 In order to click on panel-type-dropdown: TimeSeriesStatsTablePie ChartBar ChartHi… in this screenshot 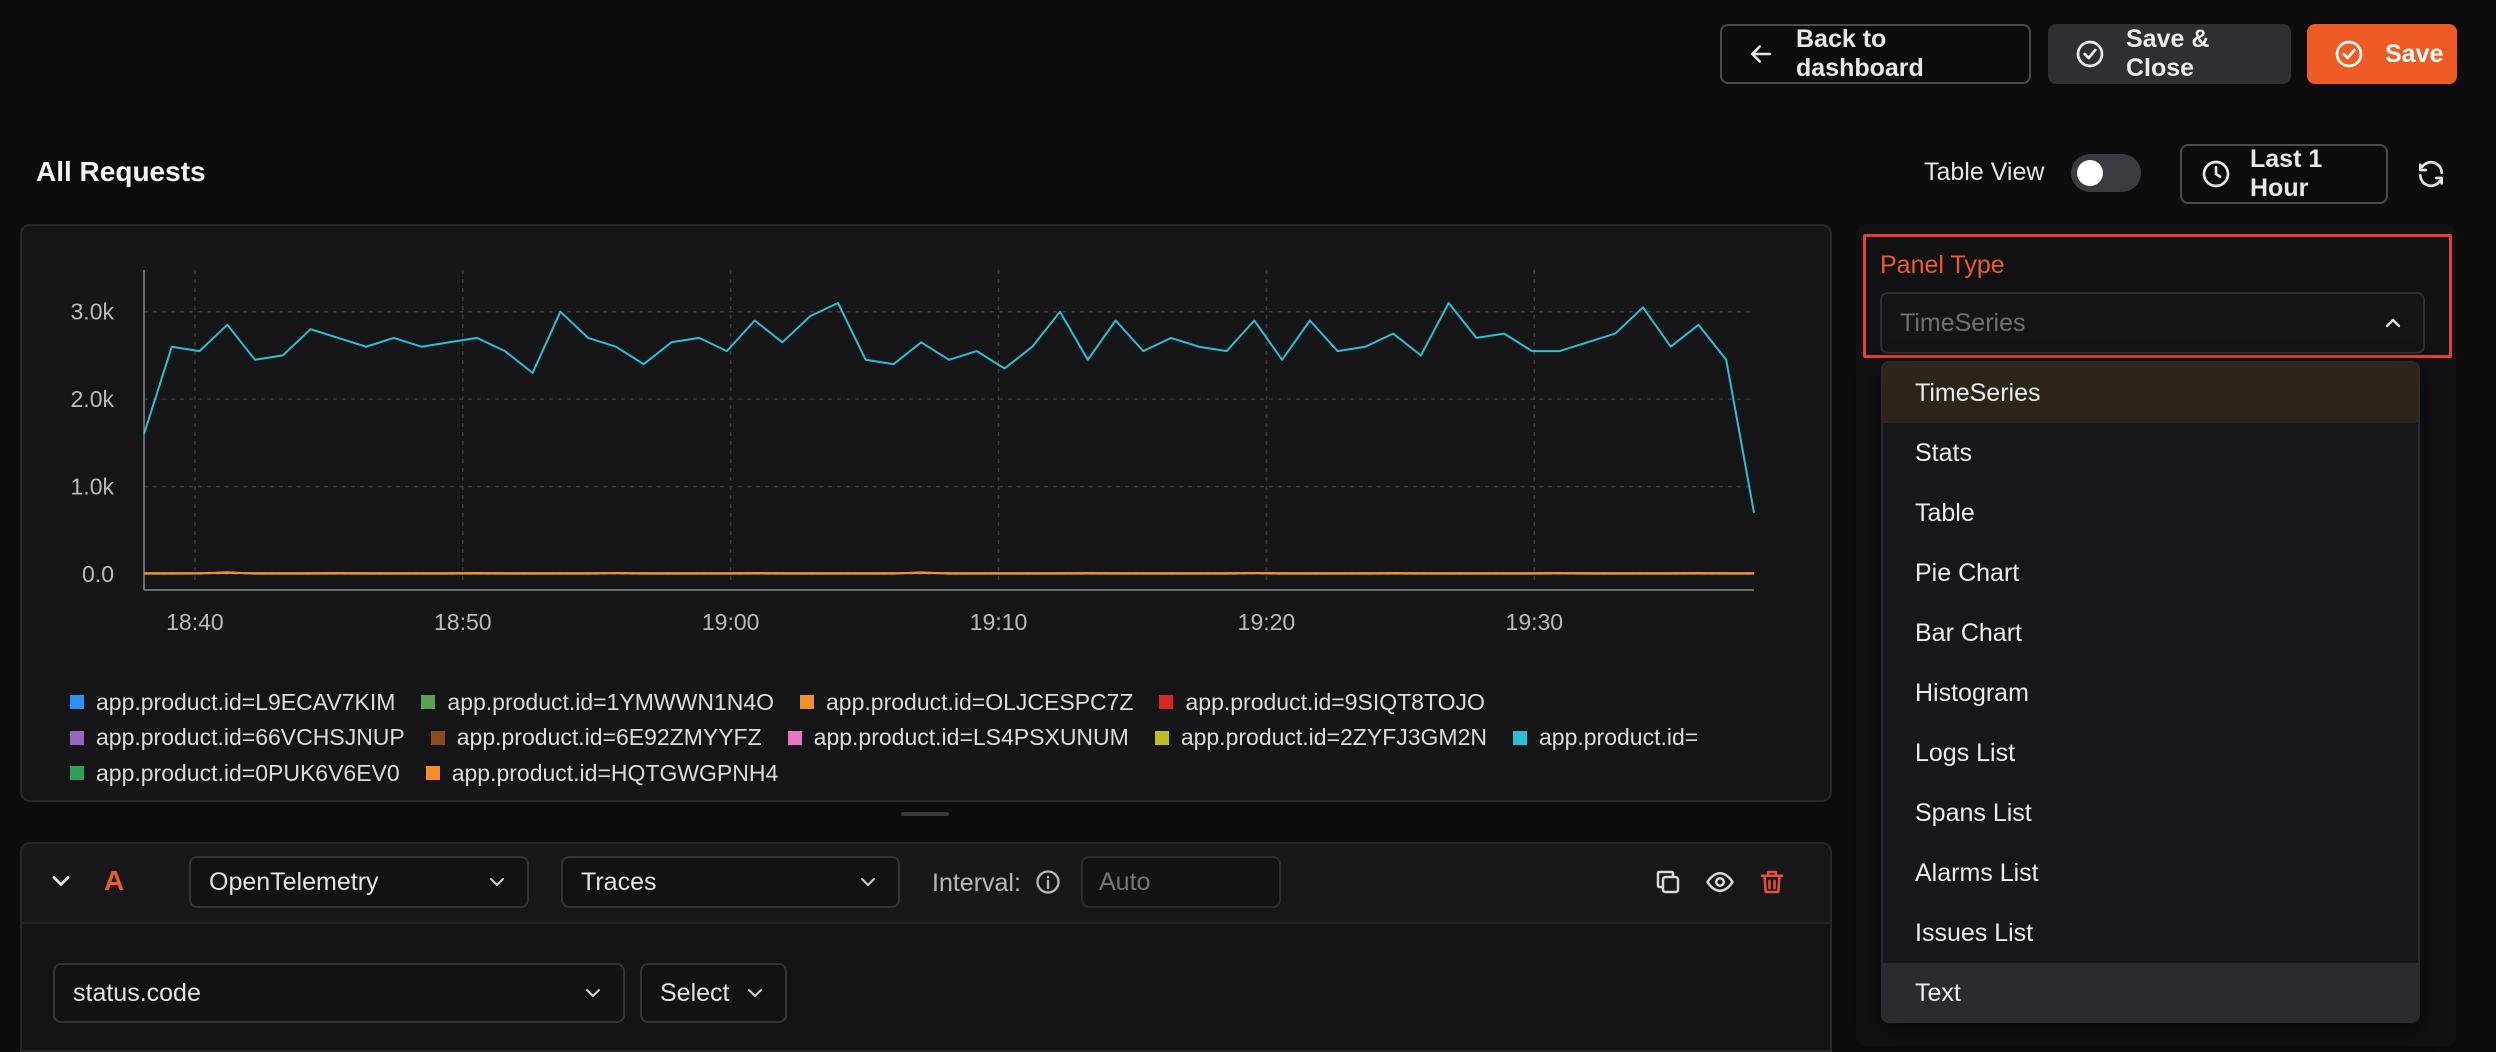, I will do `click(2150, 692)`.